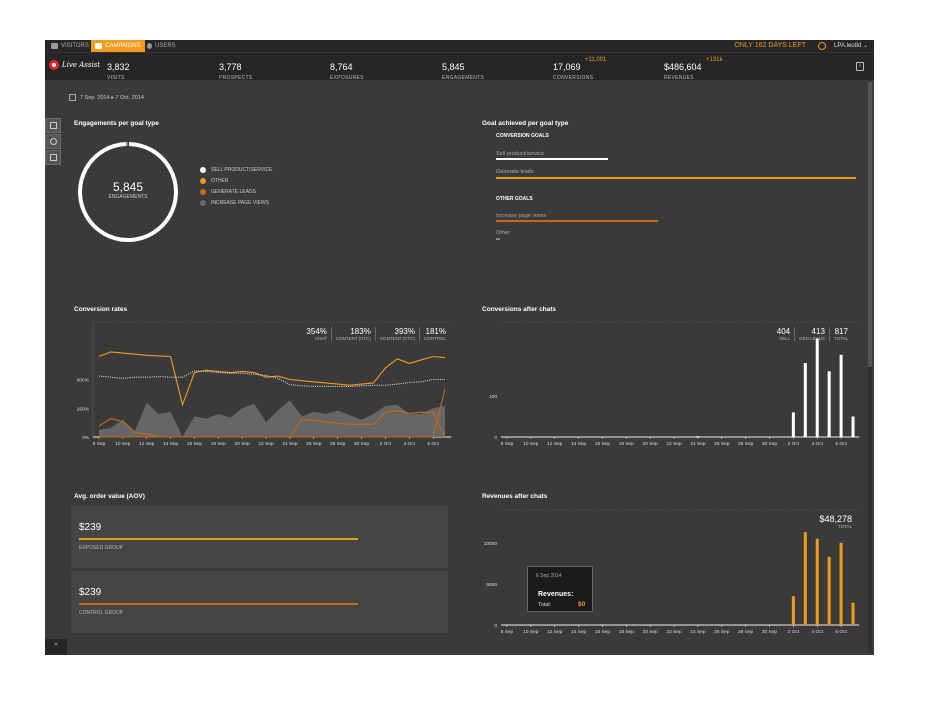 Image resolution: width=942 pixels, height=704 pixels. I want to click on legend-label: OTHER, so click(220, 180).